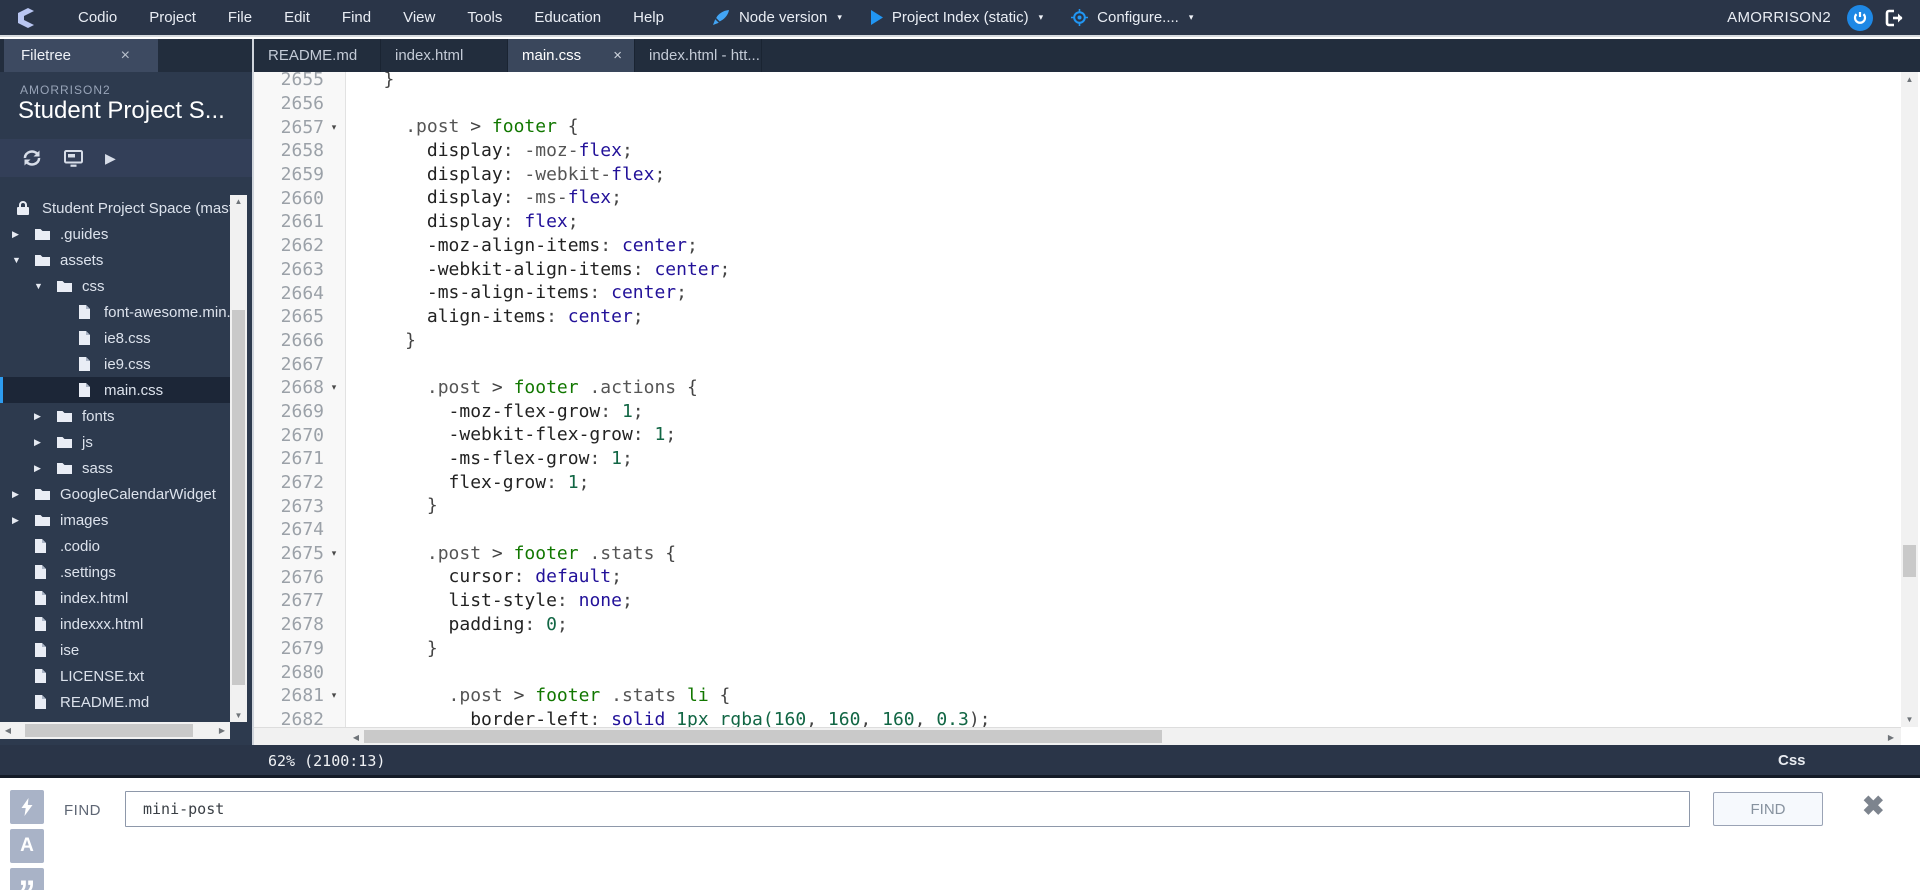 The height and width of the screenshot is (890, 1920). What do you see at coordinates (1792, 760) in the screenshot?
I see `file-mode-label: Css` at bounding box center [1792, 760].